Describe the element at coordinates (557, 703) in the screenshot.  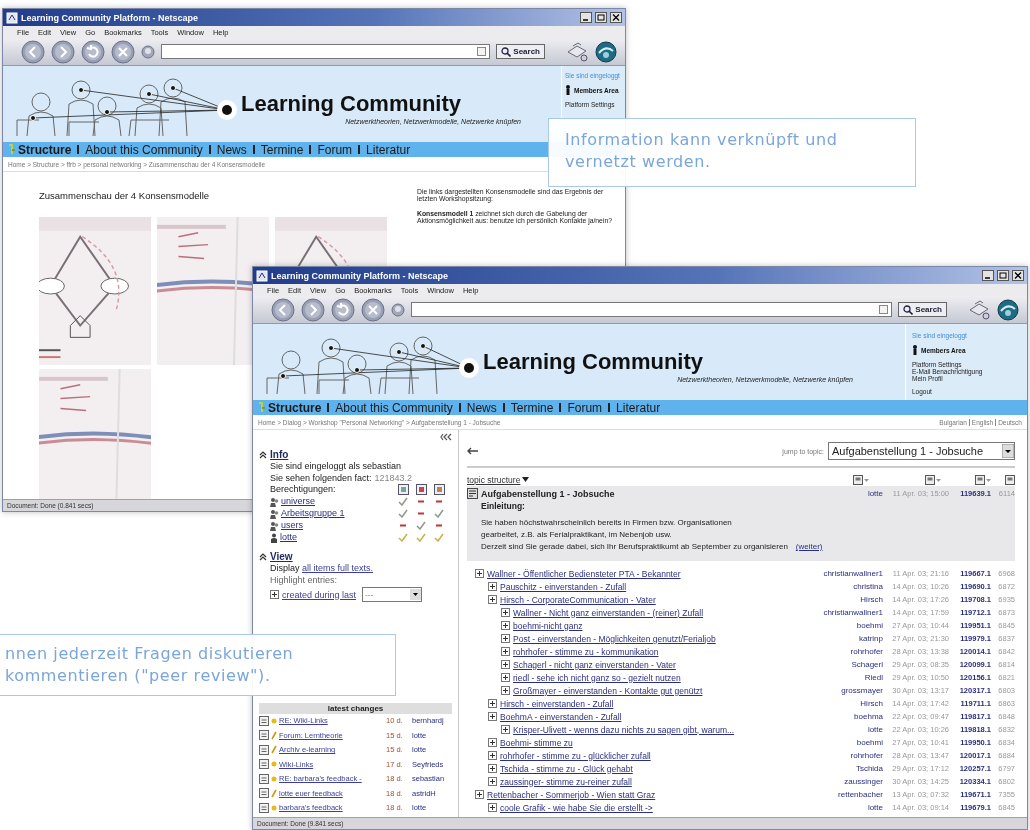
I see `thread-link: Hirsch - einverstanden - Zufall` at that location.